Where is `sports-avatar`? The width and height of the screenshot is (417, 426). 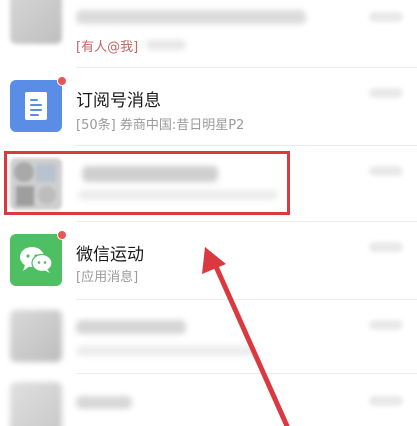 sports-avatar is located at coordinates (36, 260).